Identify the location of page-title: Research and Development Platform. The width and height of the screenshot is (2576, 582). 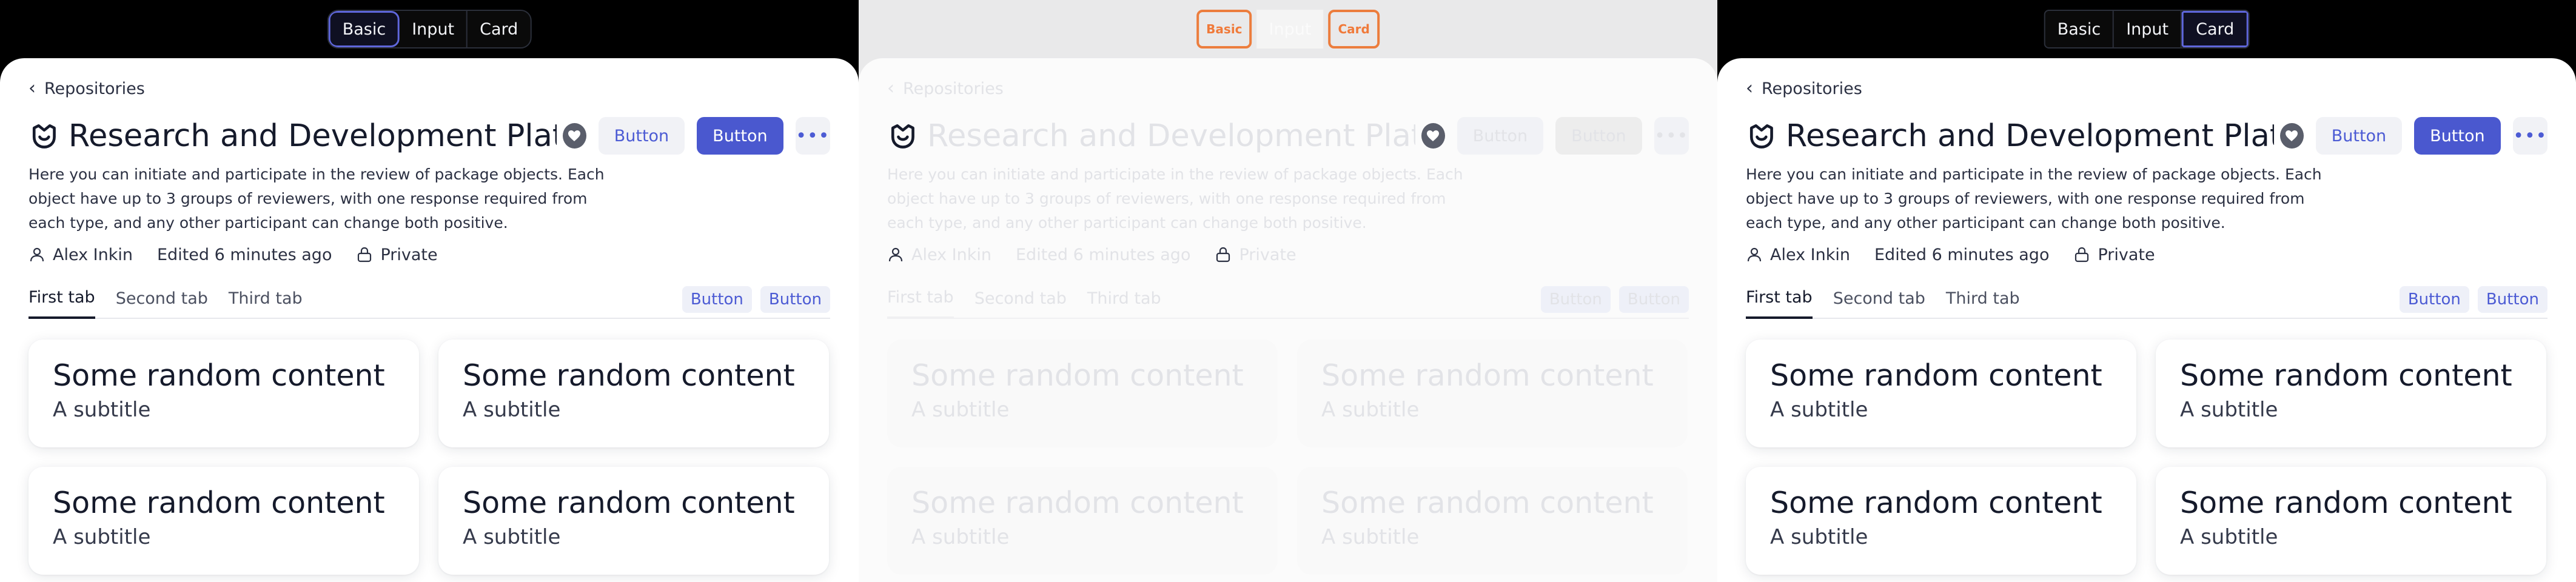
(2029, 136).